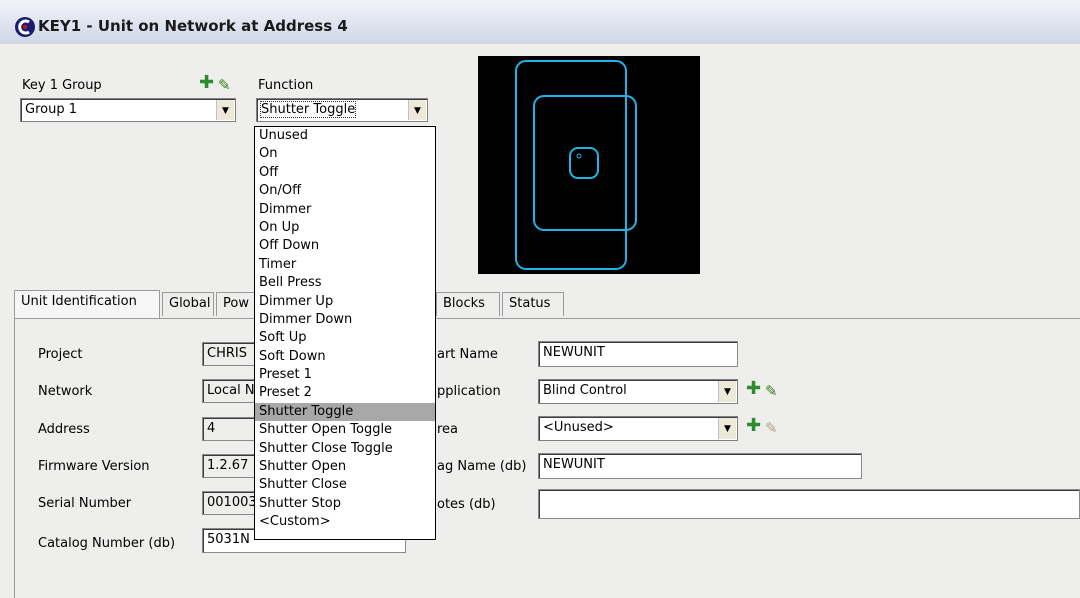 The width and height of the screenshot is (1080, 598). What do you see at coordinates (753, 389) in the screenshot?
I see `add-application-plus-icon: ✚` at bounding box center [753, 389].